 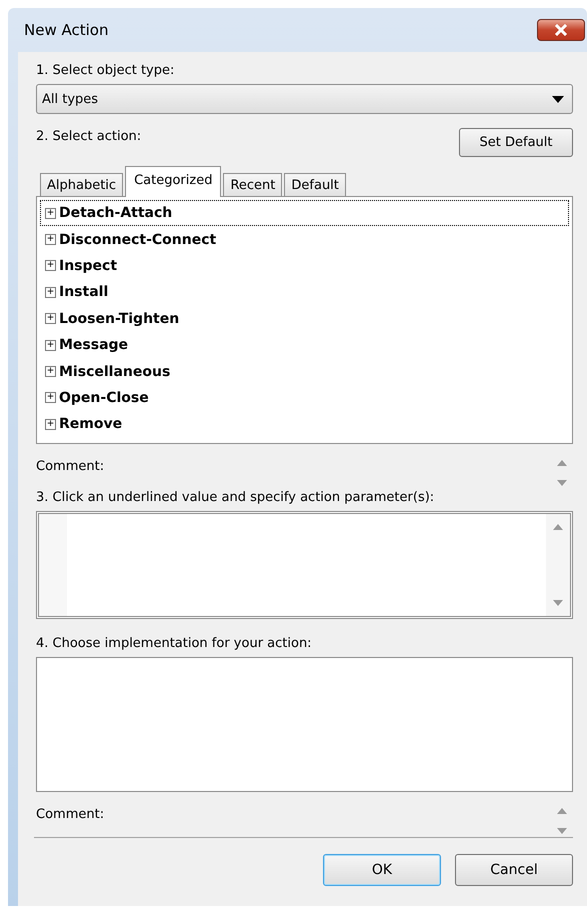 What do you see at coordinates (304, 564) in the screenshot?
I see `parameters-box` at bounding box center [304, 564].